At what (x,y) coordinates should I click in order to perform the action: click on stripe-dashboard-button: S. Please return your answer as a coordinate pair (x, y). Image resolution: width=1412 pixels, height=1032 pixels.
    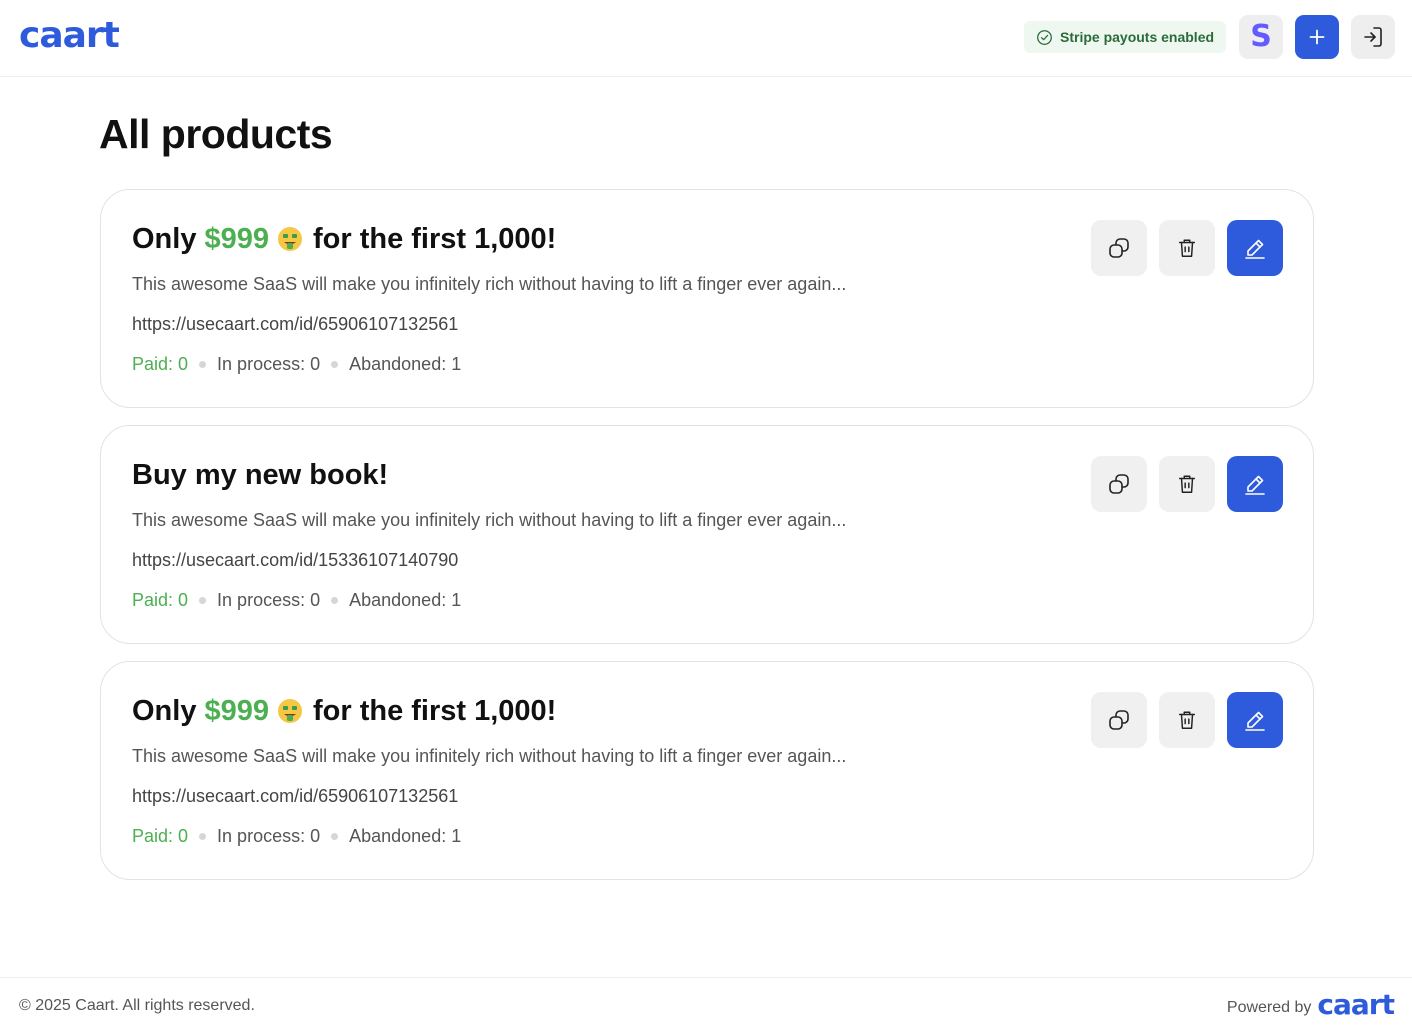
    Looking at the image, I should click on (1261, 37).